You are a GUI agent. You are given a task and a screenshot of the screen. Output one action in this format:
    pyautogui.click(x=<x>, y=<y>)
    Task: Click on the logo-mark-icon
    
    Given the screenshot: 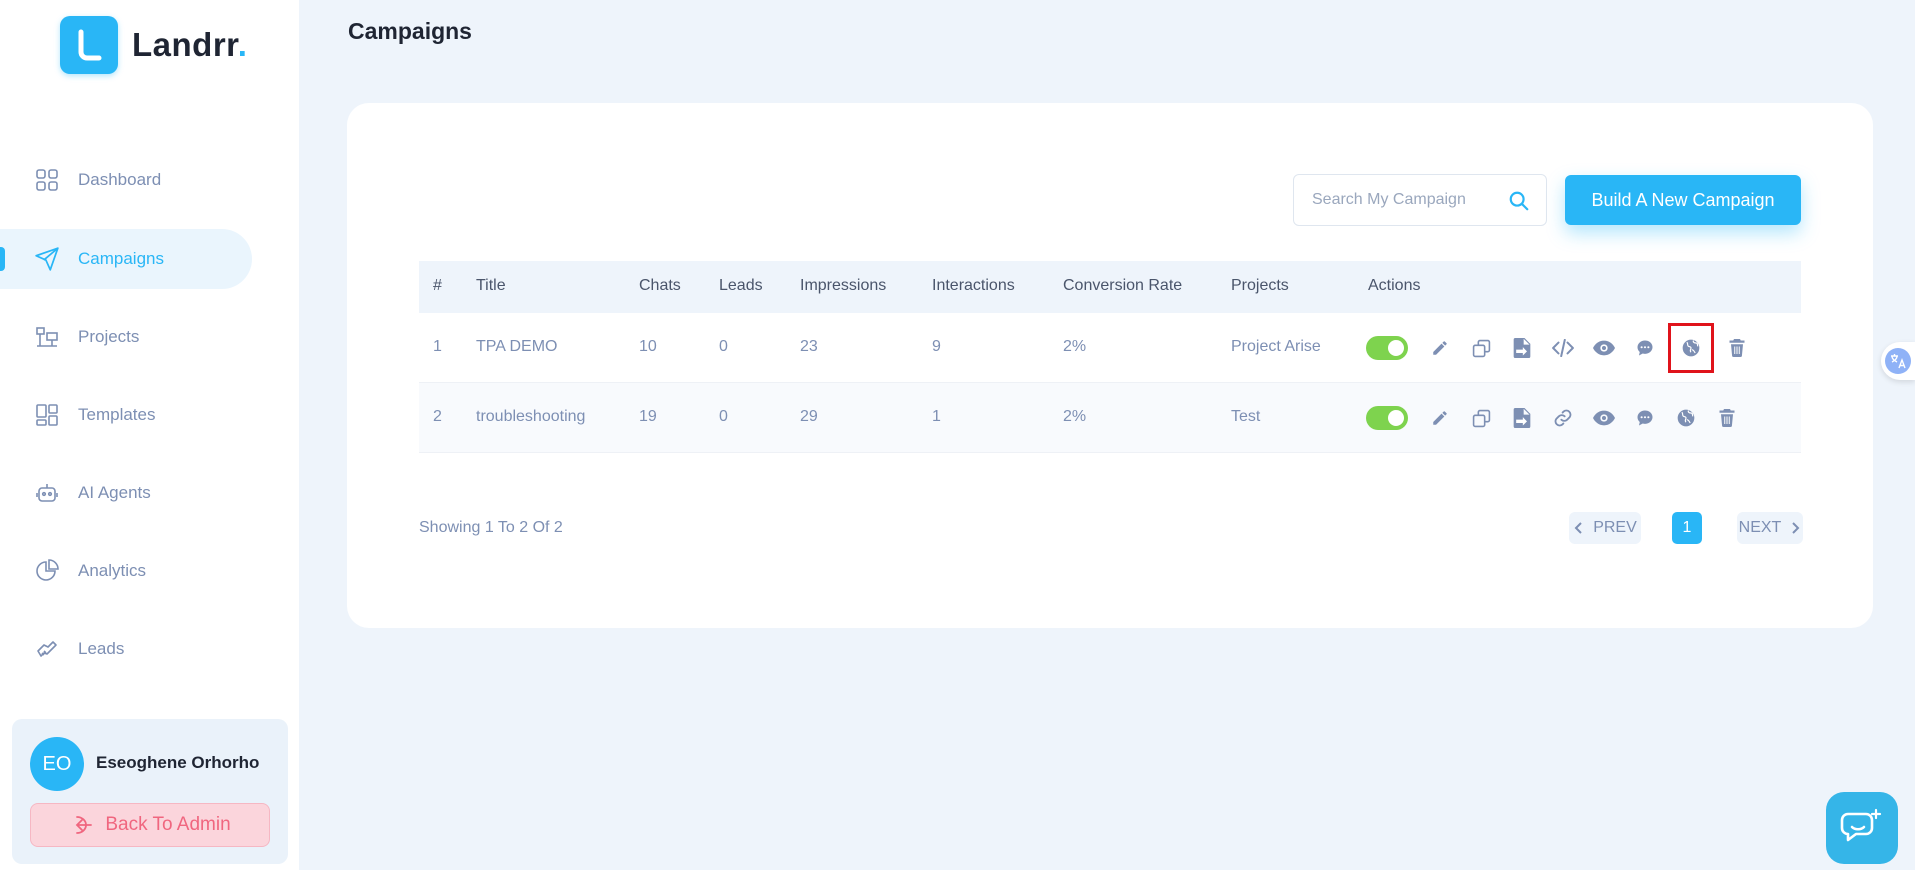 What is the action you would take?
    pyautogui.click(x=89, y=45)
    